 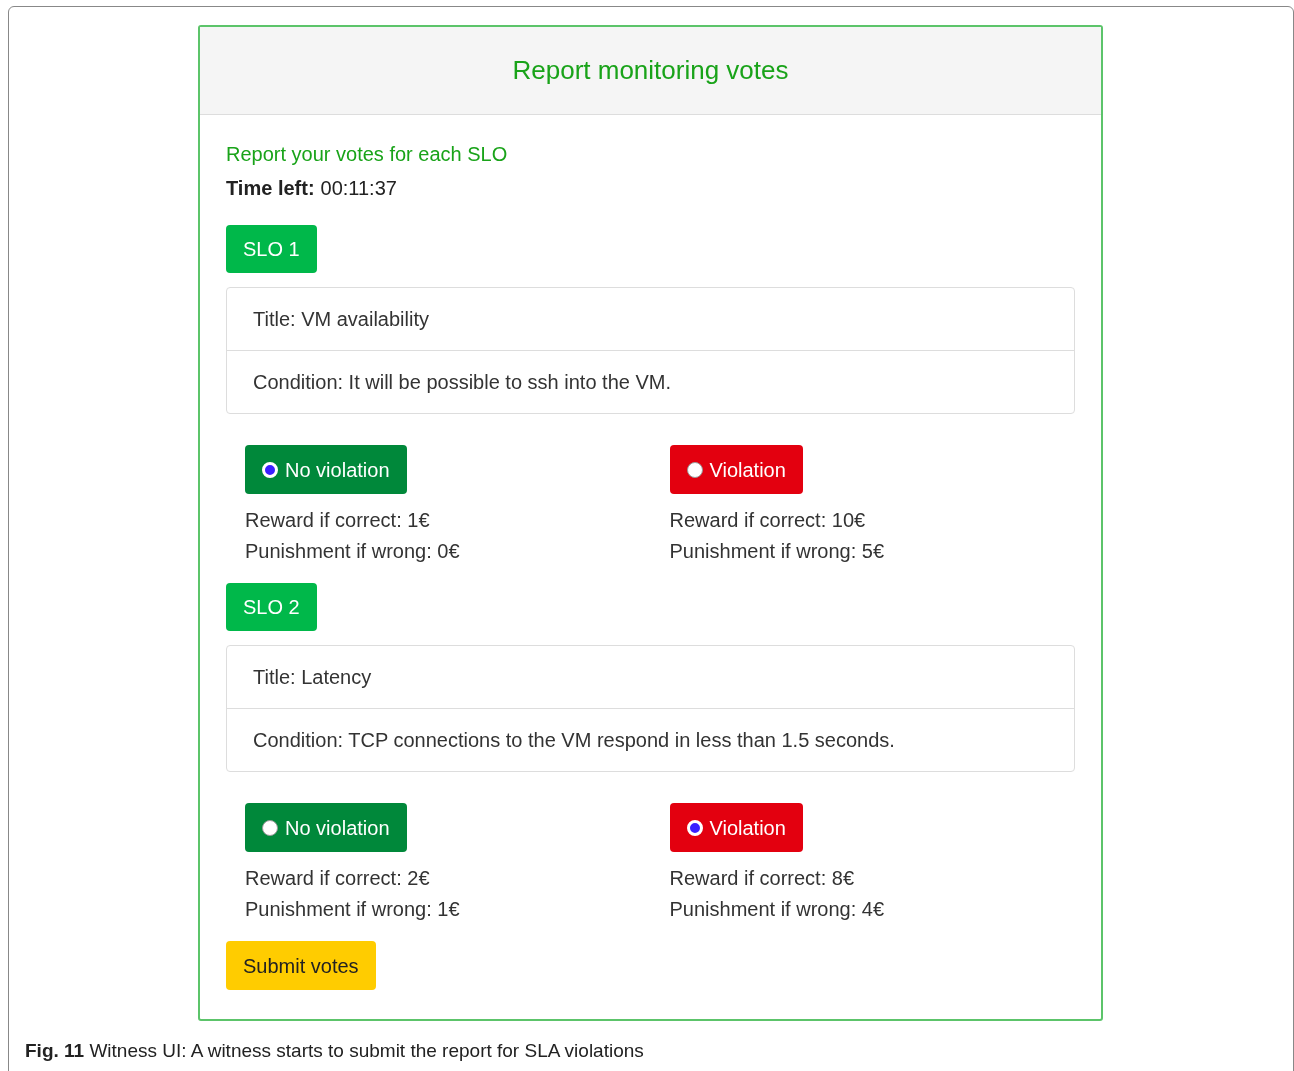 I want to click on submit-votes-button: Submit votes, so click(x=301, y=965).